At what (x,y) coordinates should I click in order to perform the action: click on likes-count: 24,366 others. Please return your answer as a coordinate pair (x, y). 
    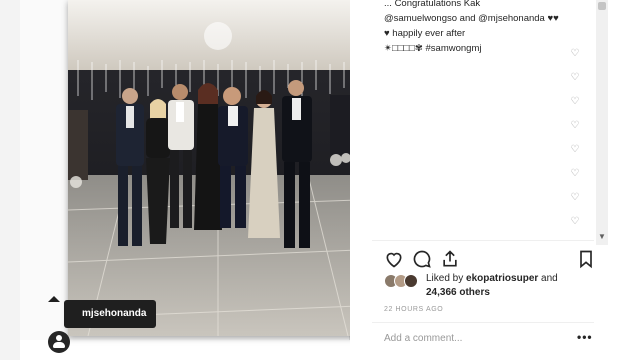
    Looking at the image, I should click on (458, 292).